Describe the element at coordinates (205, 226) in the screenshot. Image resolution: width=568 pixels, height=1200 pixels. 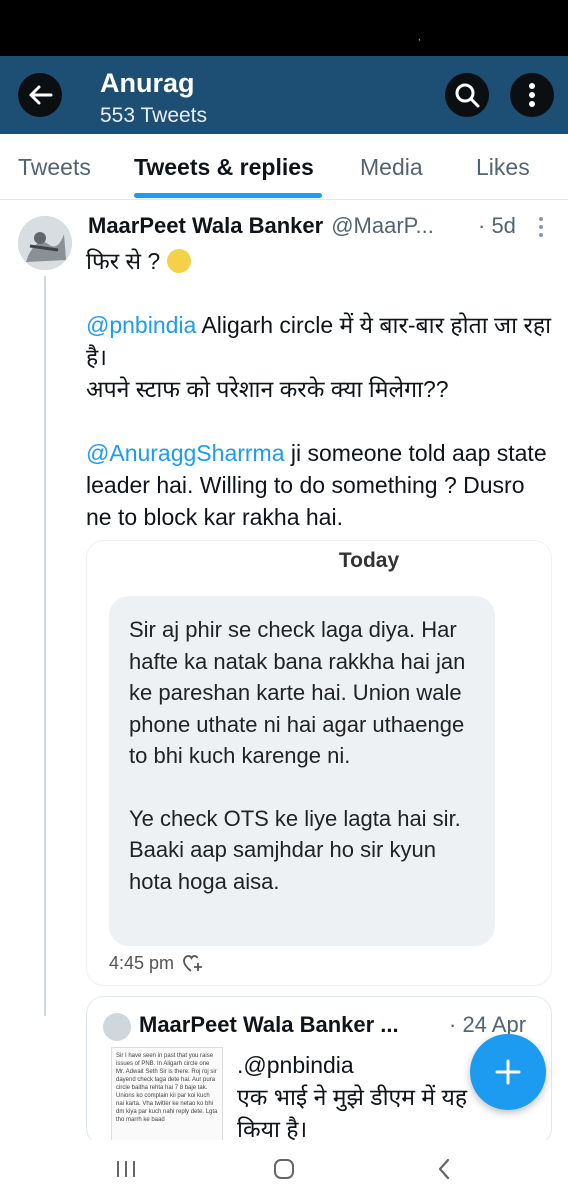
I see `author-name: MaarPeet Wala Banker` at that location.